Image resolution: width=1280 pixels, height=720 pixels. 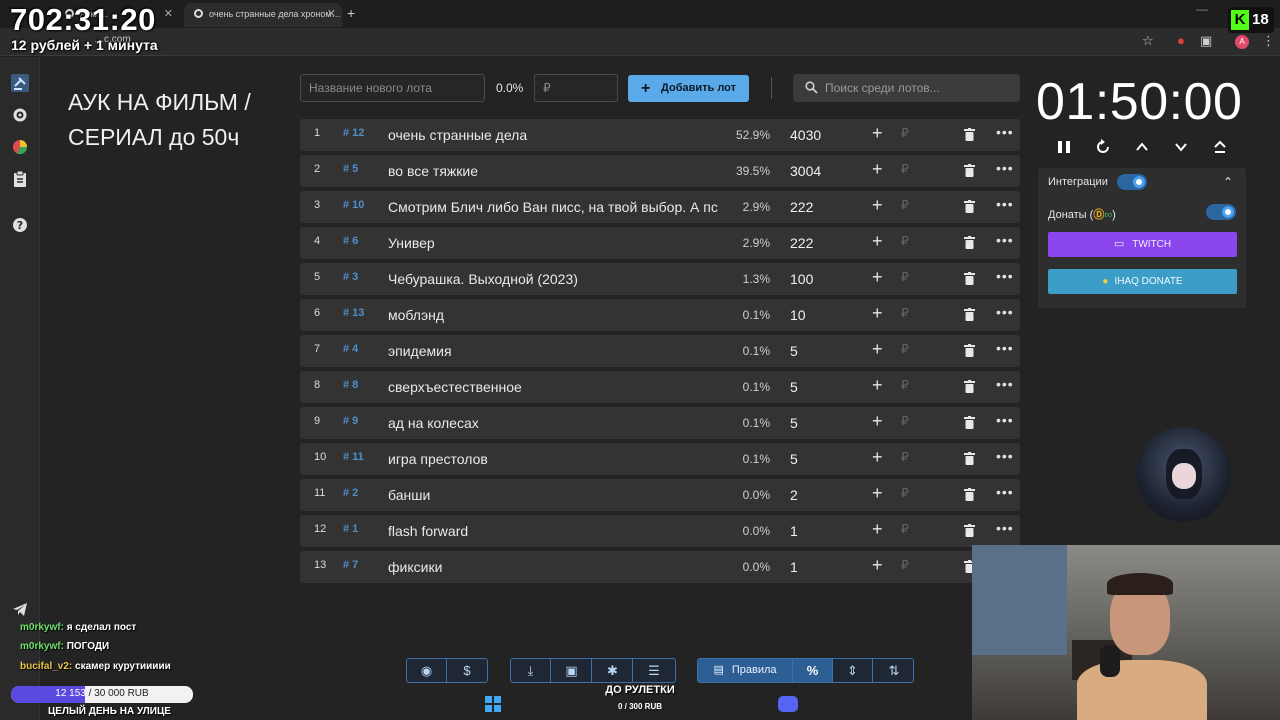 What do you see at coordinates (554, 531) in the screenshot?
I see `lot-name: flash forward` at bounding box center [554, 531].